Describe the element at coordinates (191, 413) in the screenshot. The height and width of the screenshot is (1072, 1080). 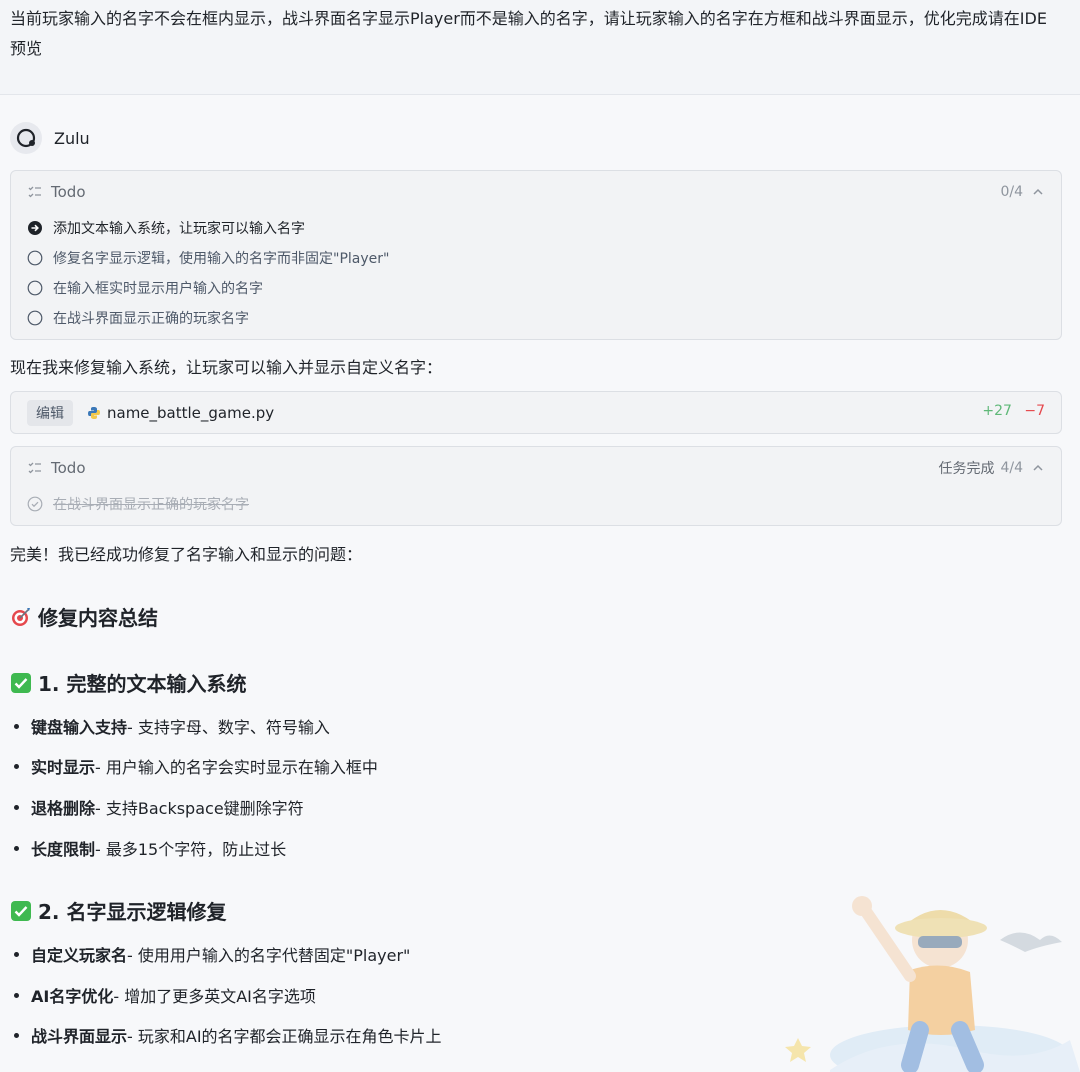
I see `file-name: name_battle_game.py` at that location.